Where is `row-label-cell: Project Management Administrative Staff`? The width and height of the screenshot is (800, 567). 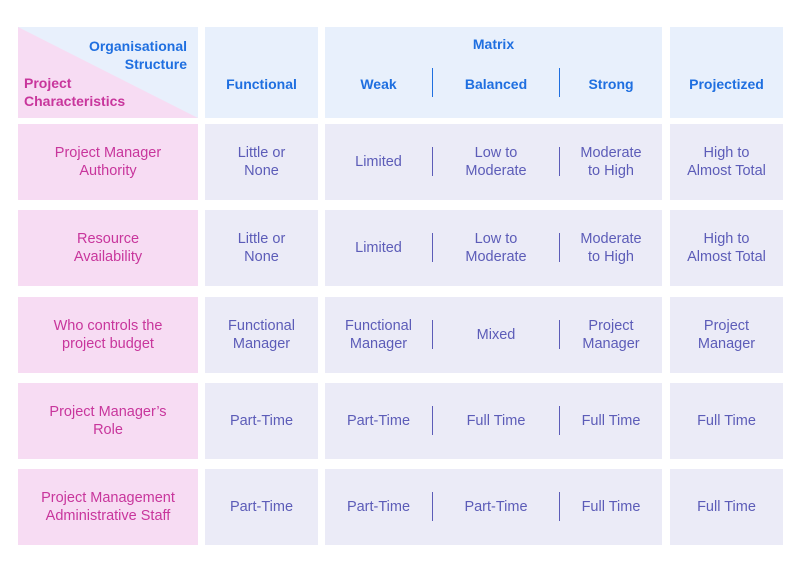 row-label-cell: Project Management Administrative Staff is located at coordinates (108, 507).